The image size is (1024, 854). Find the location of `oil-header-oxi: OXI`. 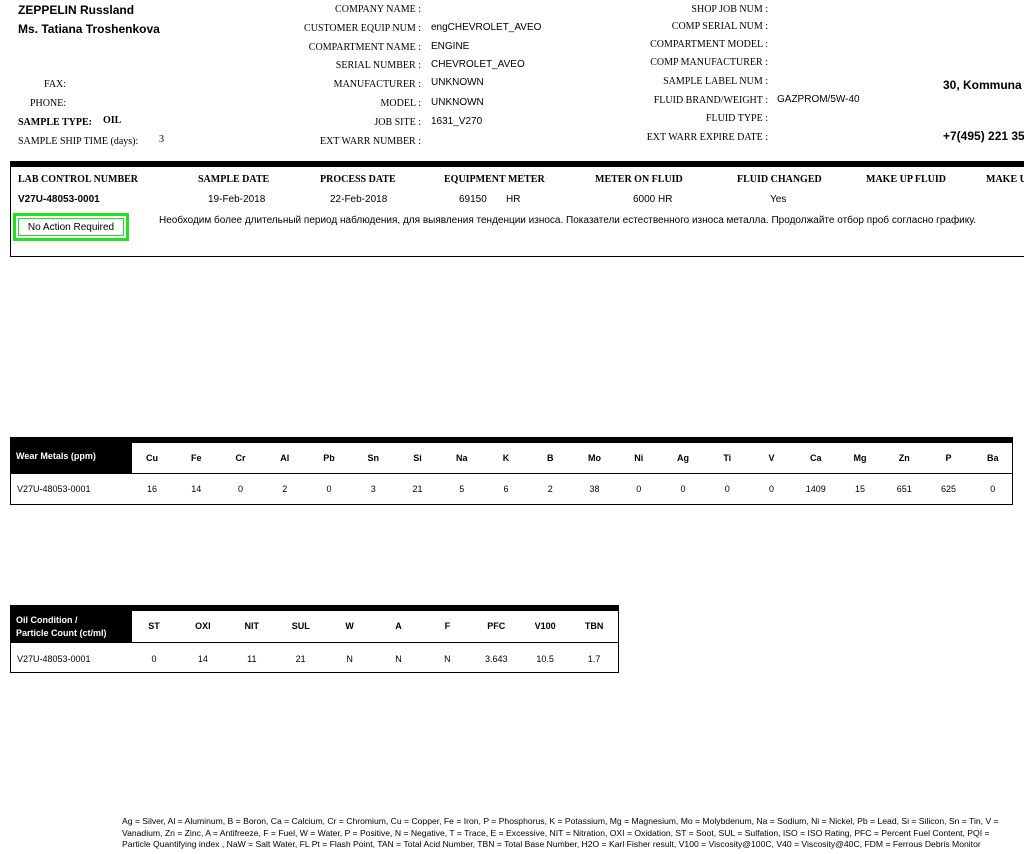

oil-header-oxi: OXI is located at coordinates (203, 626).